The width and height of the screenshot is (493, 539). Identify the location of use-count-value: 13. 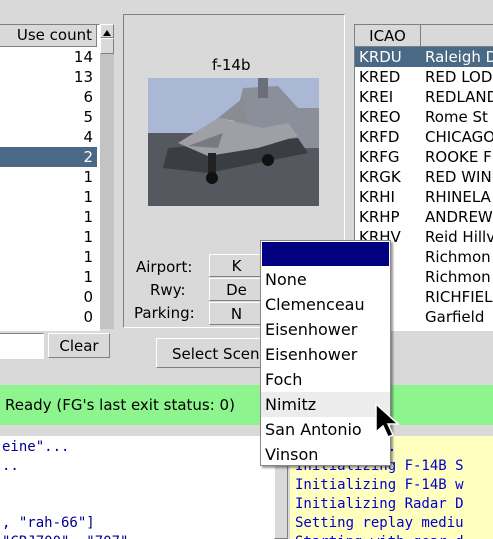
(83, 77).